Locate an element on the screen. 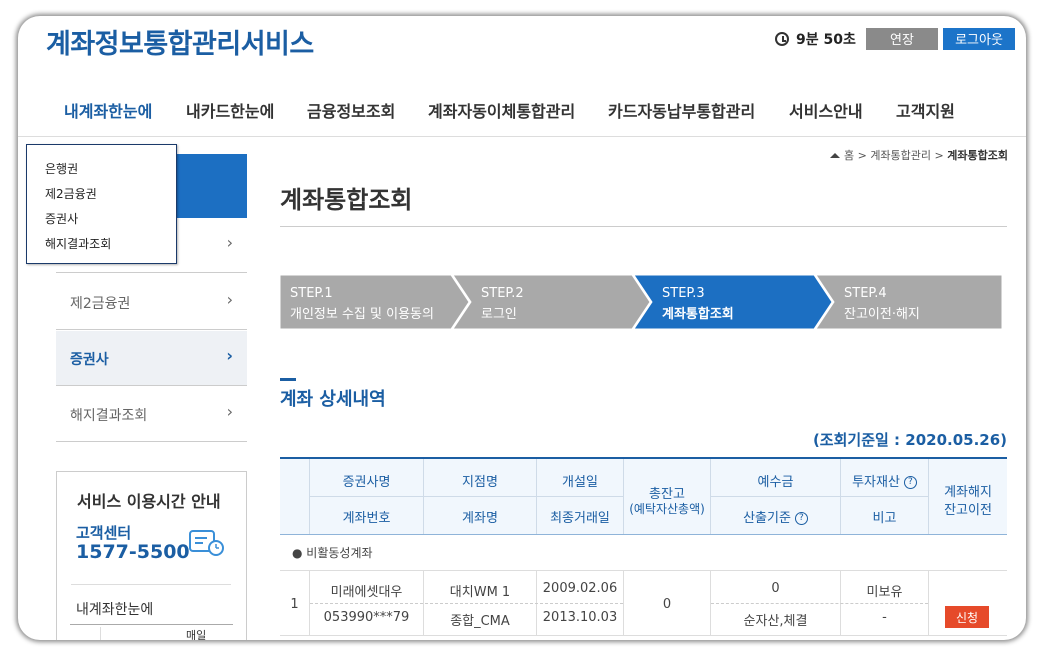 The height and width of the screenshot is (659, 1045). header-calc-basis-label: 산출기준 is located at coordinates (767, 518).